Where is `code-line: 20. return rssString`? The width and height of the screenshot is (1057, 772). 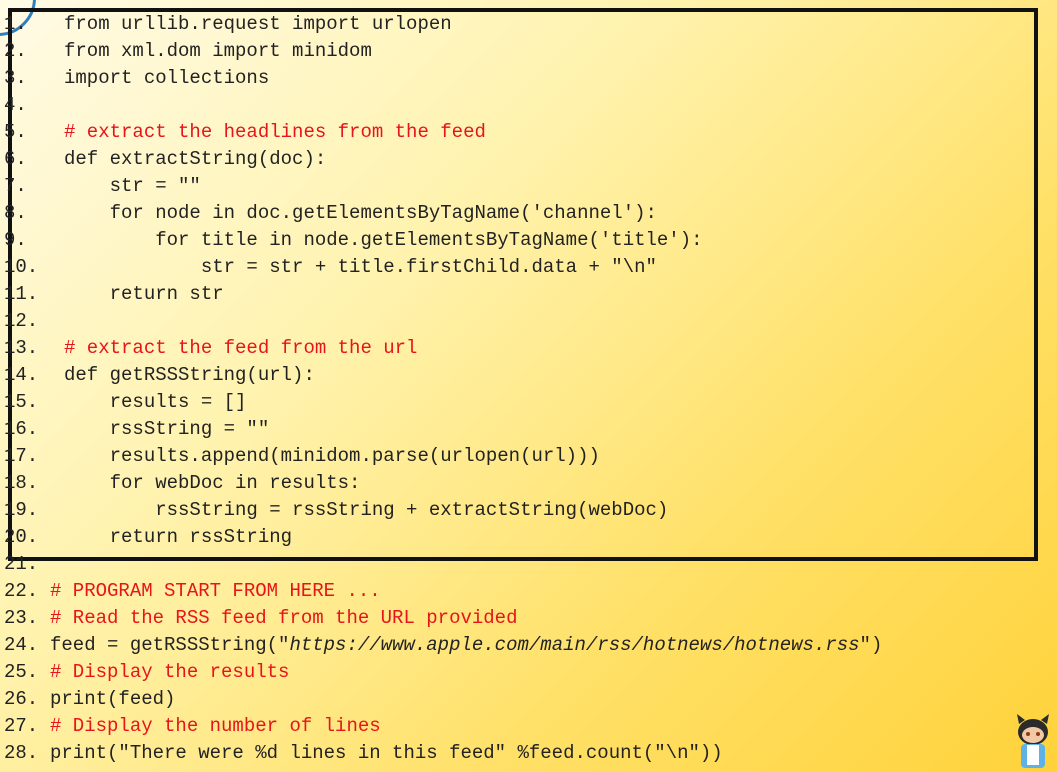 code-line: 20. return rssString is located at coordinates (443, 537).